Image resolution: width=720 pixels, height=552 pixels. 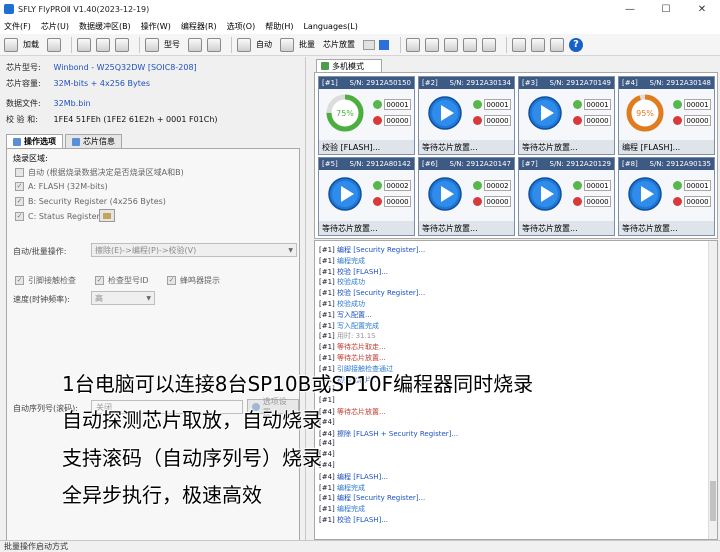 What do you see at coordinates (557, 44) in the screenshot?
I see `tools-icon` at bounding box center [557, 44].